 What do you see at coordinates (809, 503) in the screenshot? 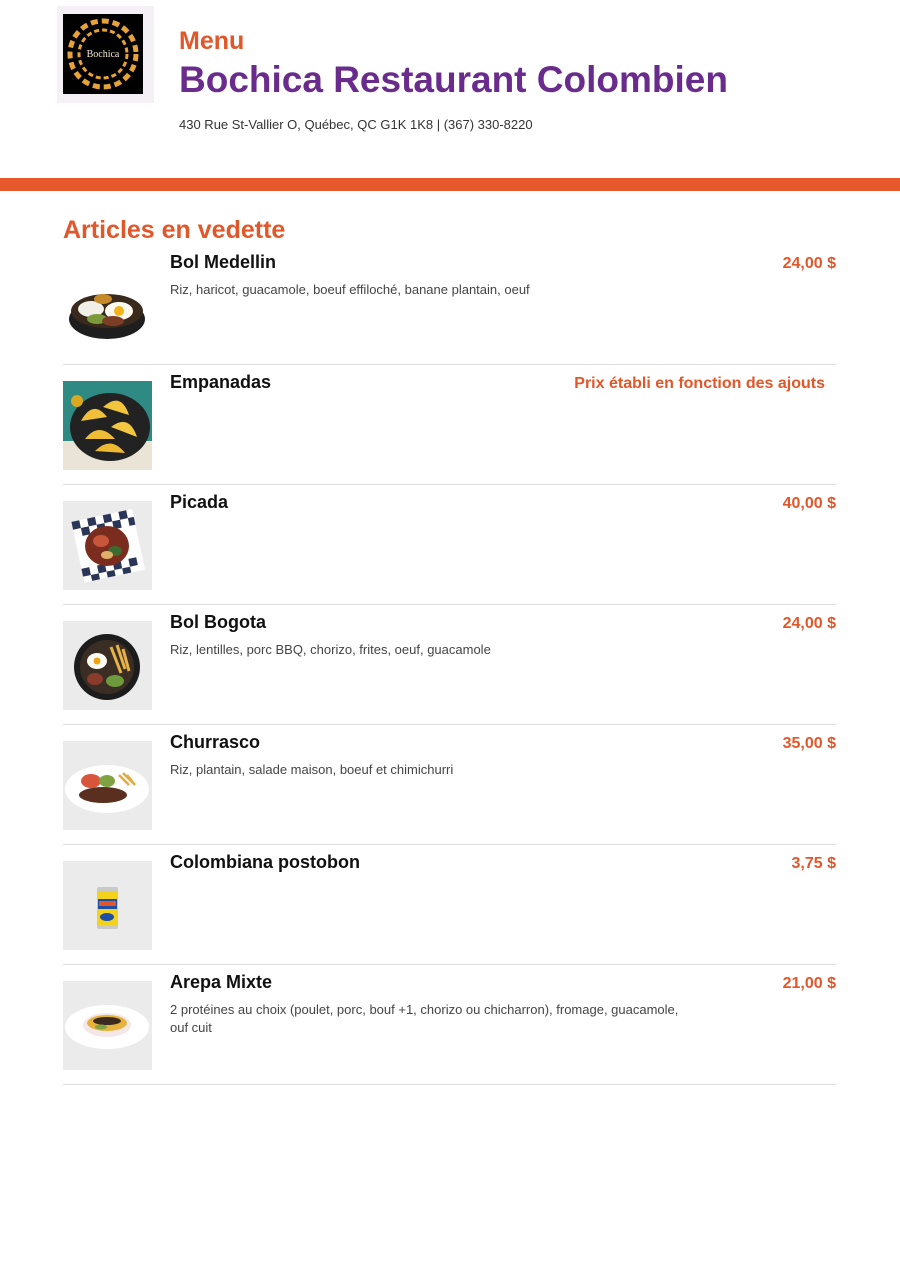
I see `menu-item-price: 40,00 $` at bounding box center [809, 503].